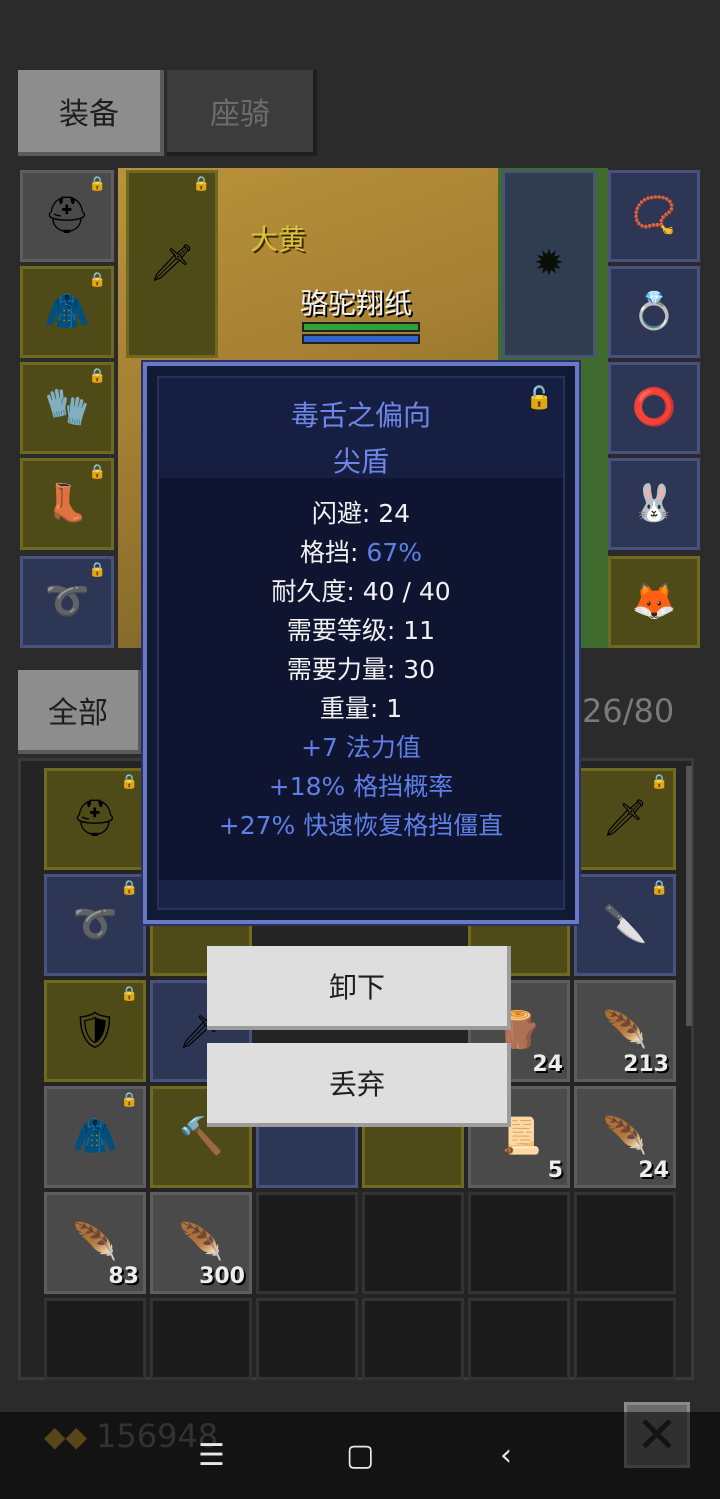  Describe the element at coordinates (360, 1455) in the screenshot. I see `home-icon: ▢` at that location.